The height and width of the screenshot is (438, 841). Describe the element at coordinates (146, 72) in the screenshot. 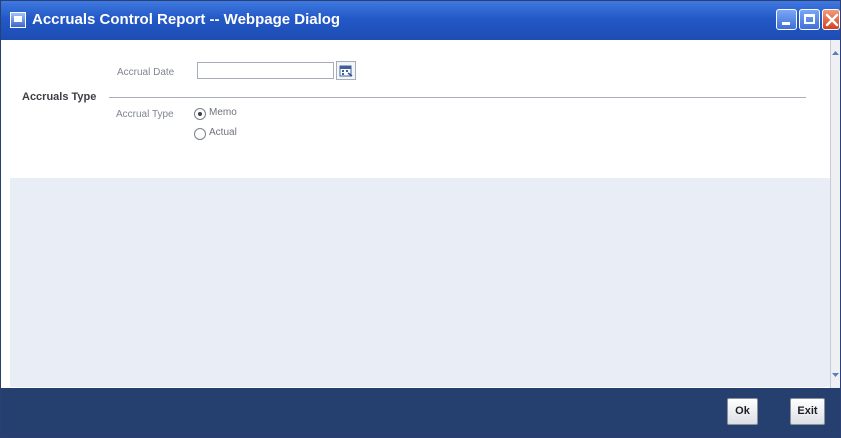

I see `accrual-date-label: Accrual Date` at that location.